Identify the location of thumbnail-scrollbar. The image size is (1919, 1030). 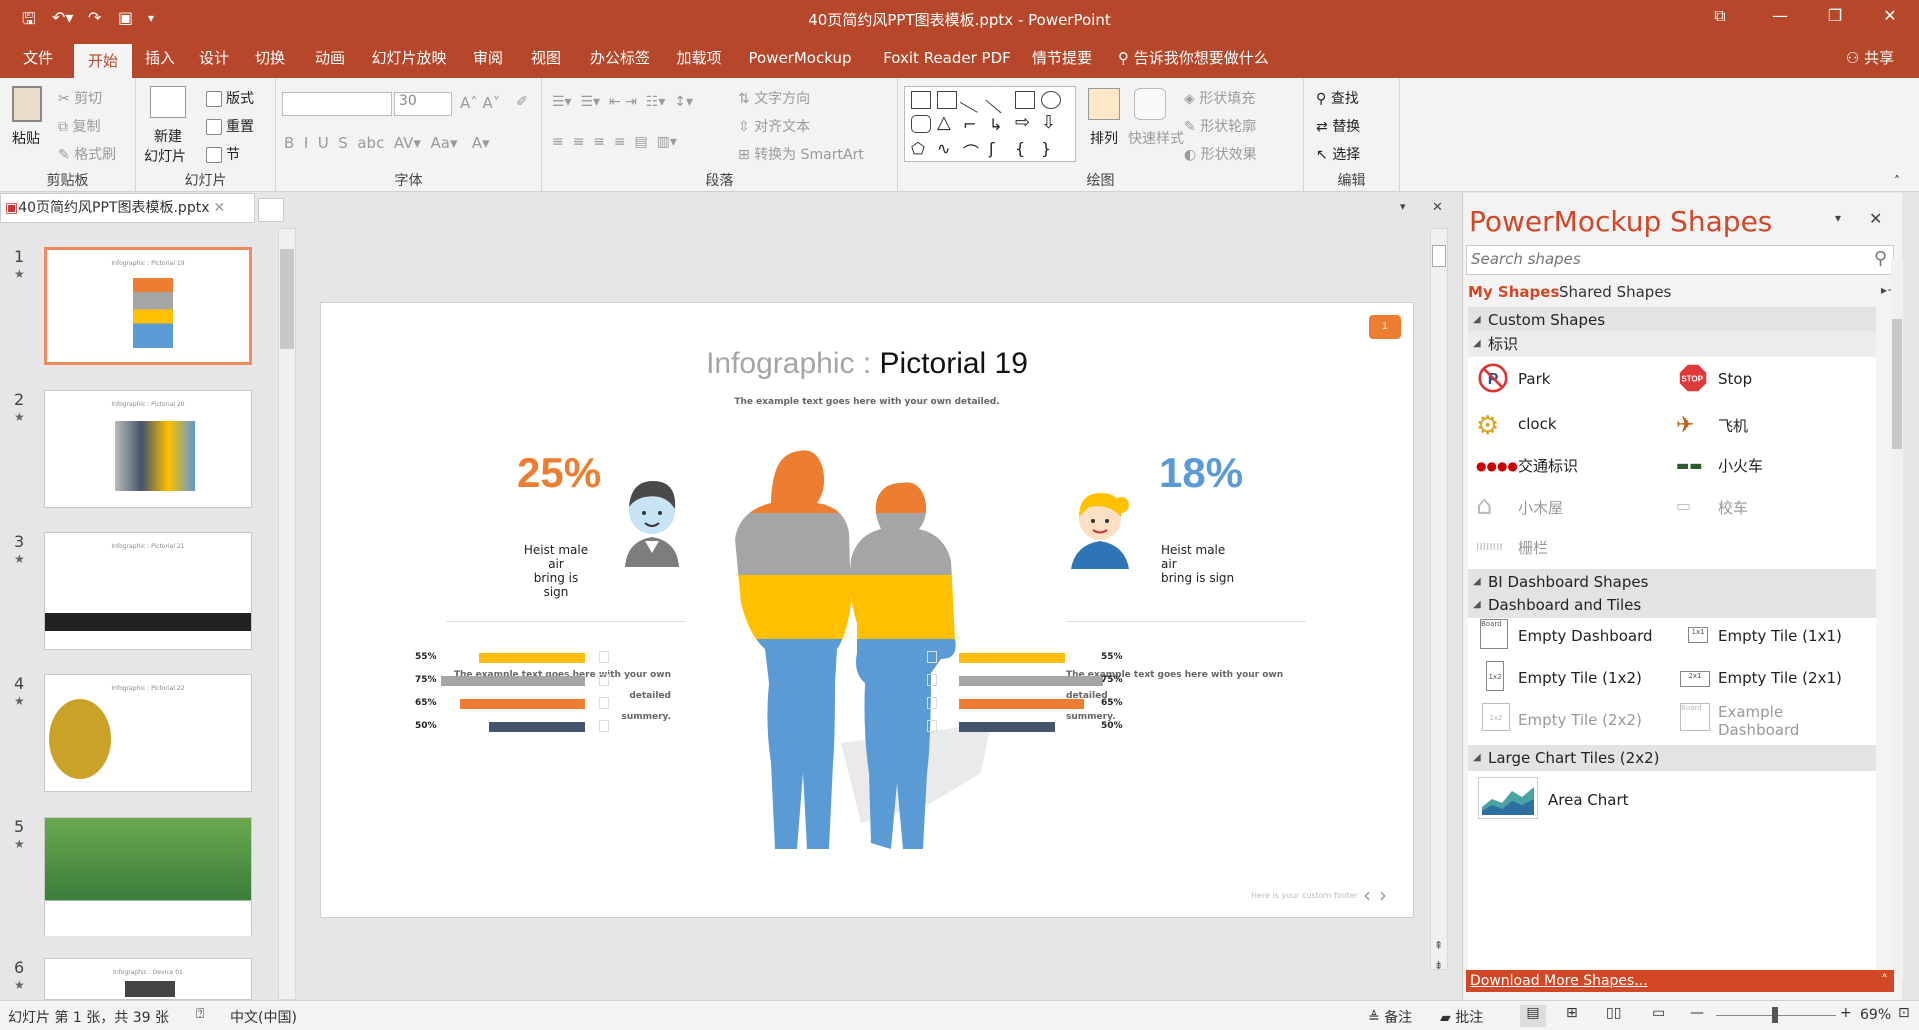
(287, 614).